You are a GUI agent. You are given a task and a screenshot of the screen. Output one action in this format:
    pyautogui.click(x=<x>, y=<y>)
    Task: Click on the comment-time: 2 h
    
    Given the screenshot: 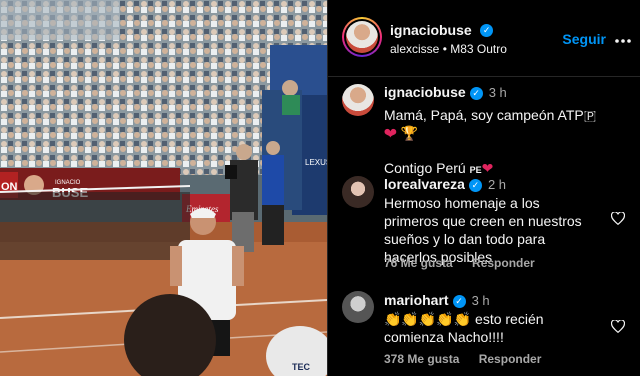 What is the action you would take?
    pyautogui.click(x=497, y=184)
    